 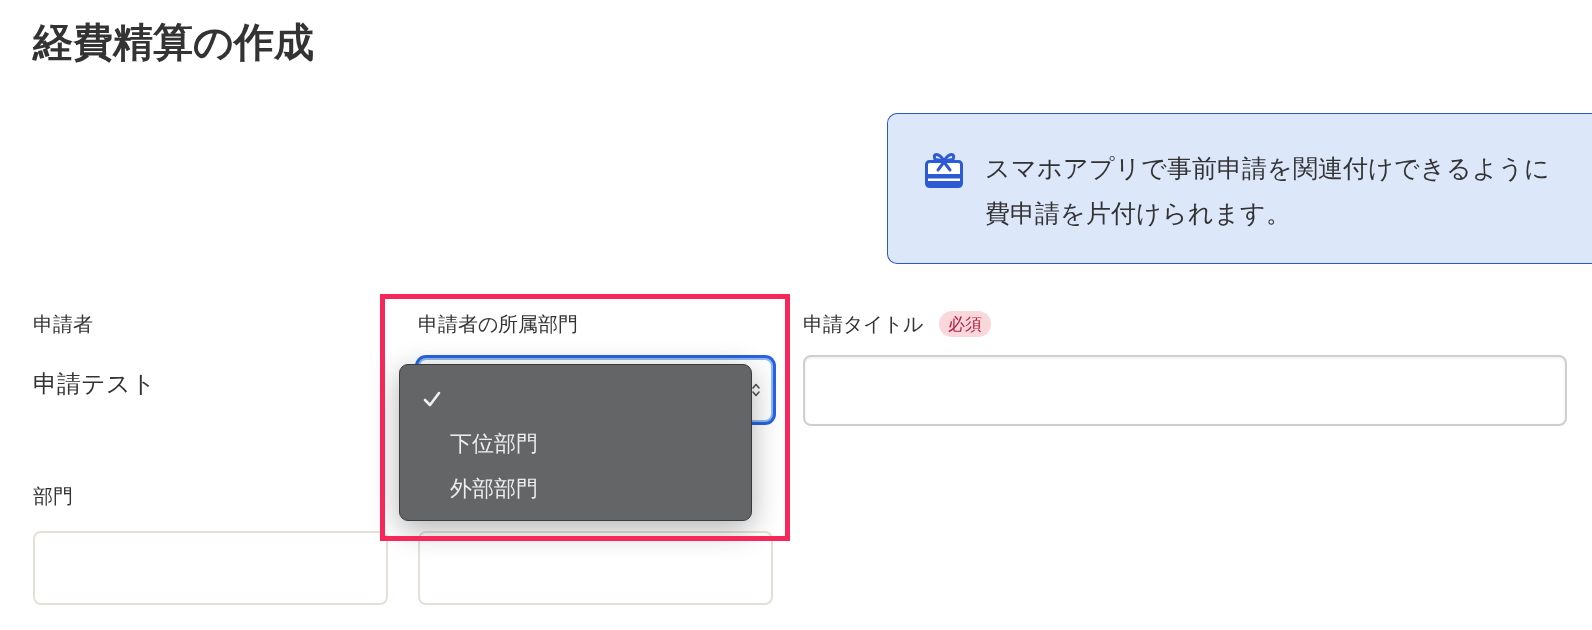 What do you see at coordinates (432, 398) in the screenshot?
I see `check-icon` at bounding box center [432, 398].